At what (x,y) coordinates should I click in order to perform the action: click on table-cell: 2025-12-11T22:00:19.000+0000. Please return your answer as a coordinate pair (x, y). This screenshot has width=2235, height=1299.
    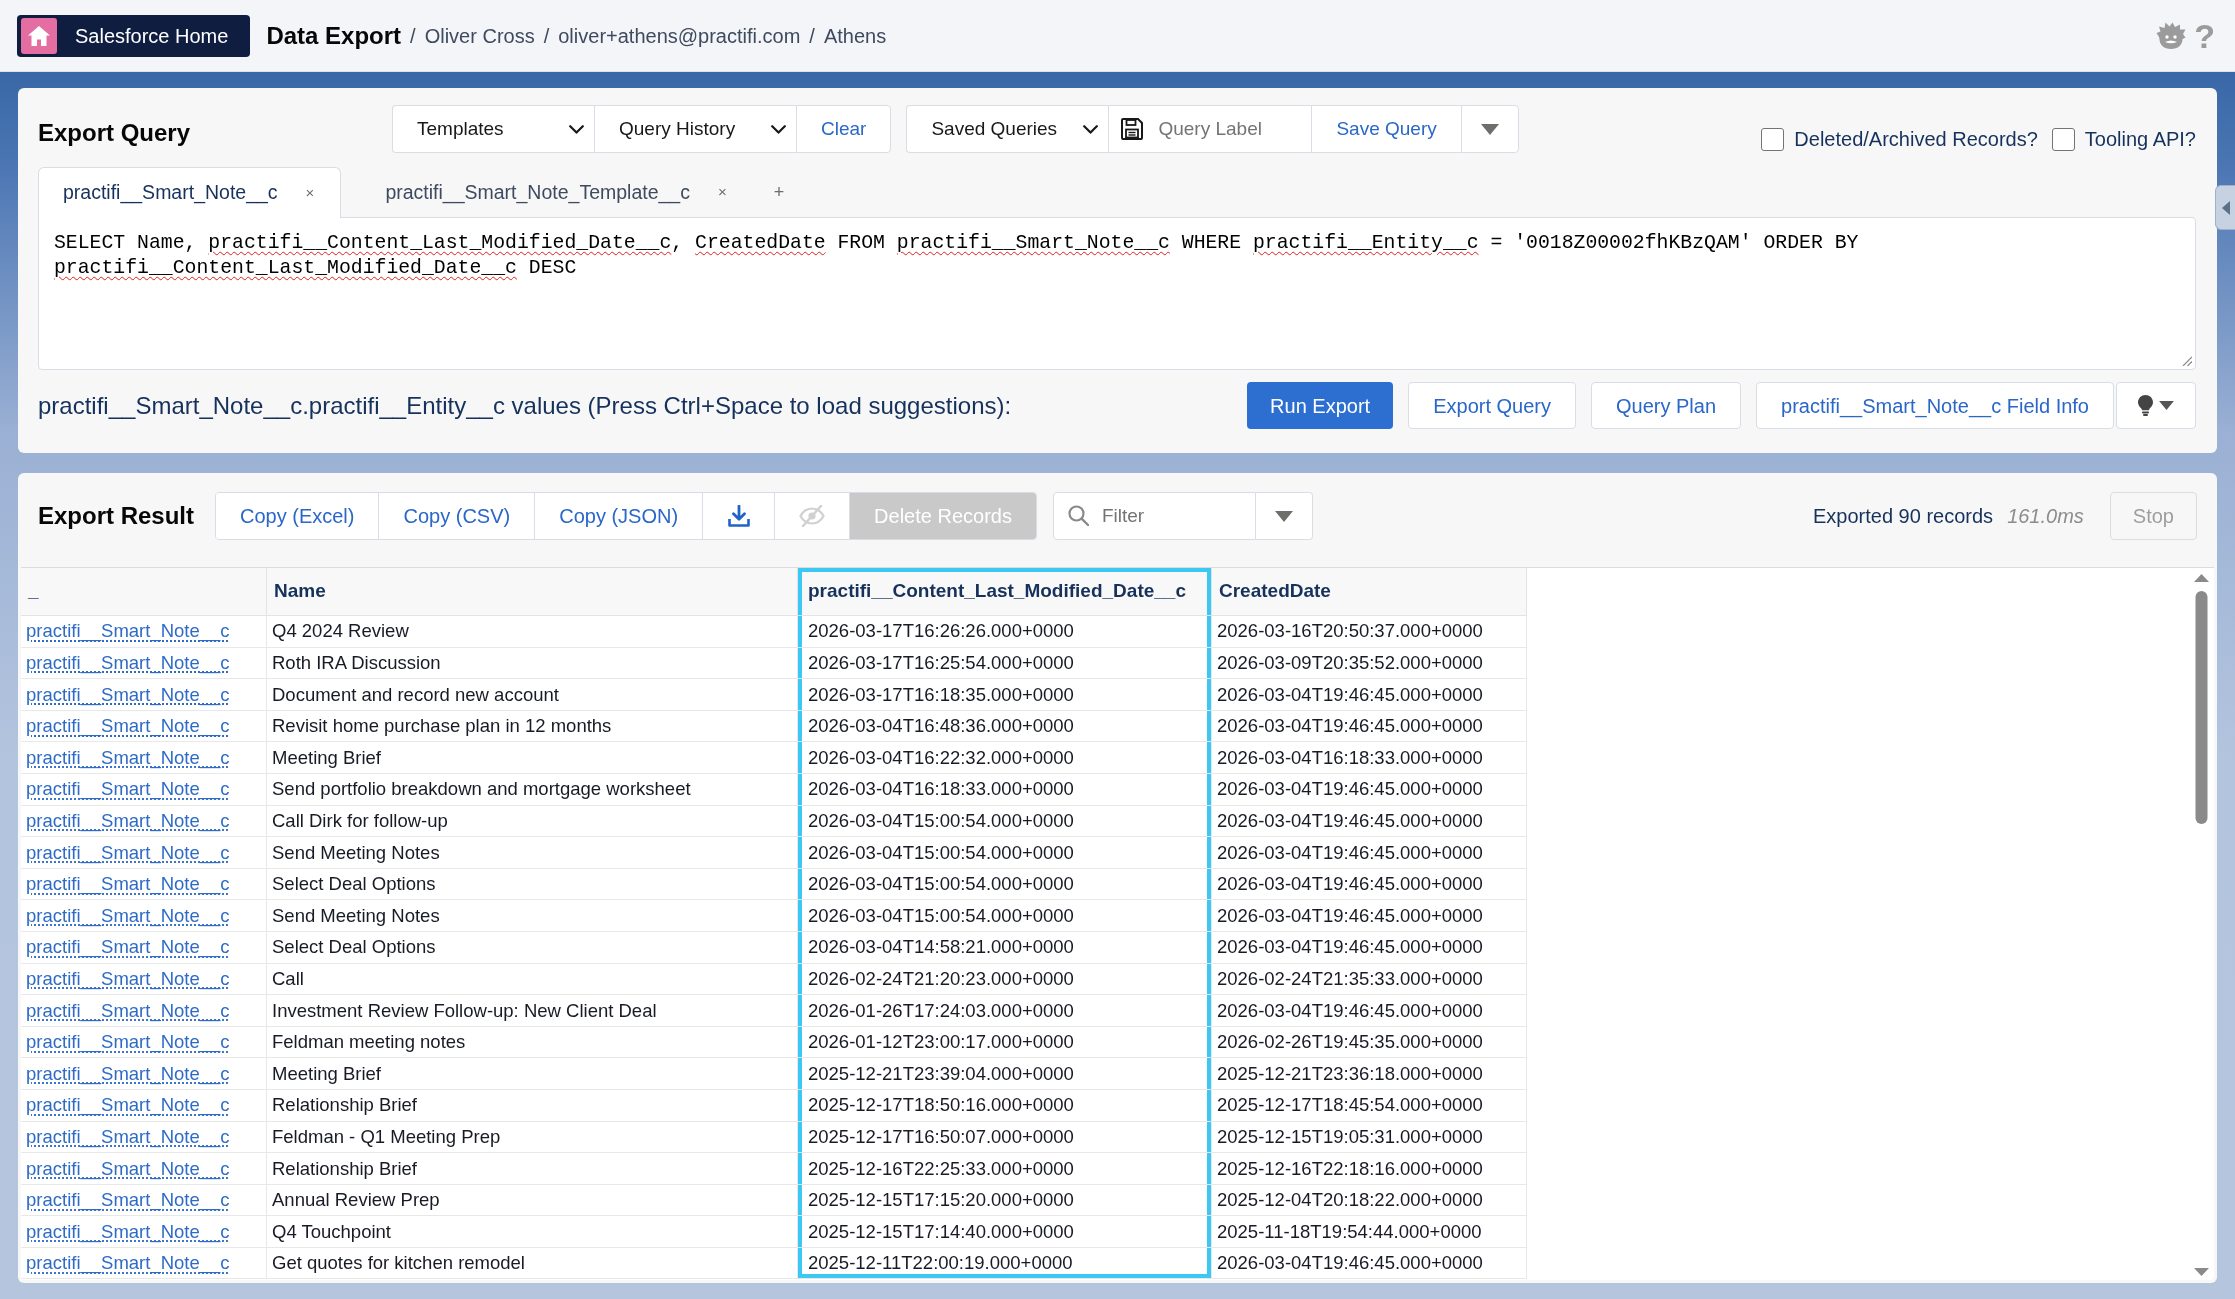
    Looking at the image, I should click on (1005, 1263).